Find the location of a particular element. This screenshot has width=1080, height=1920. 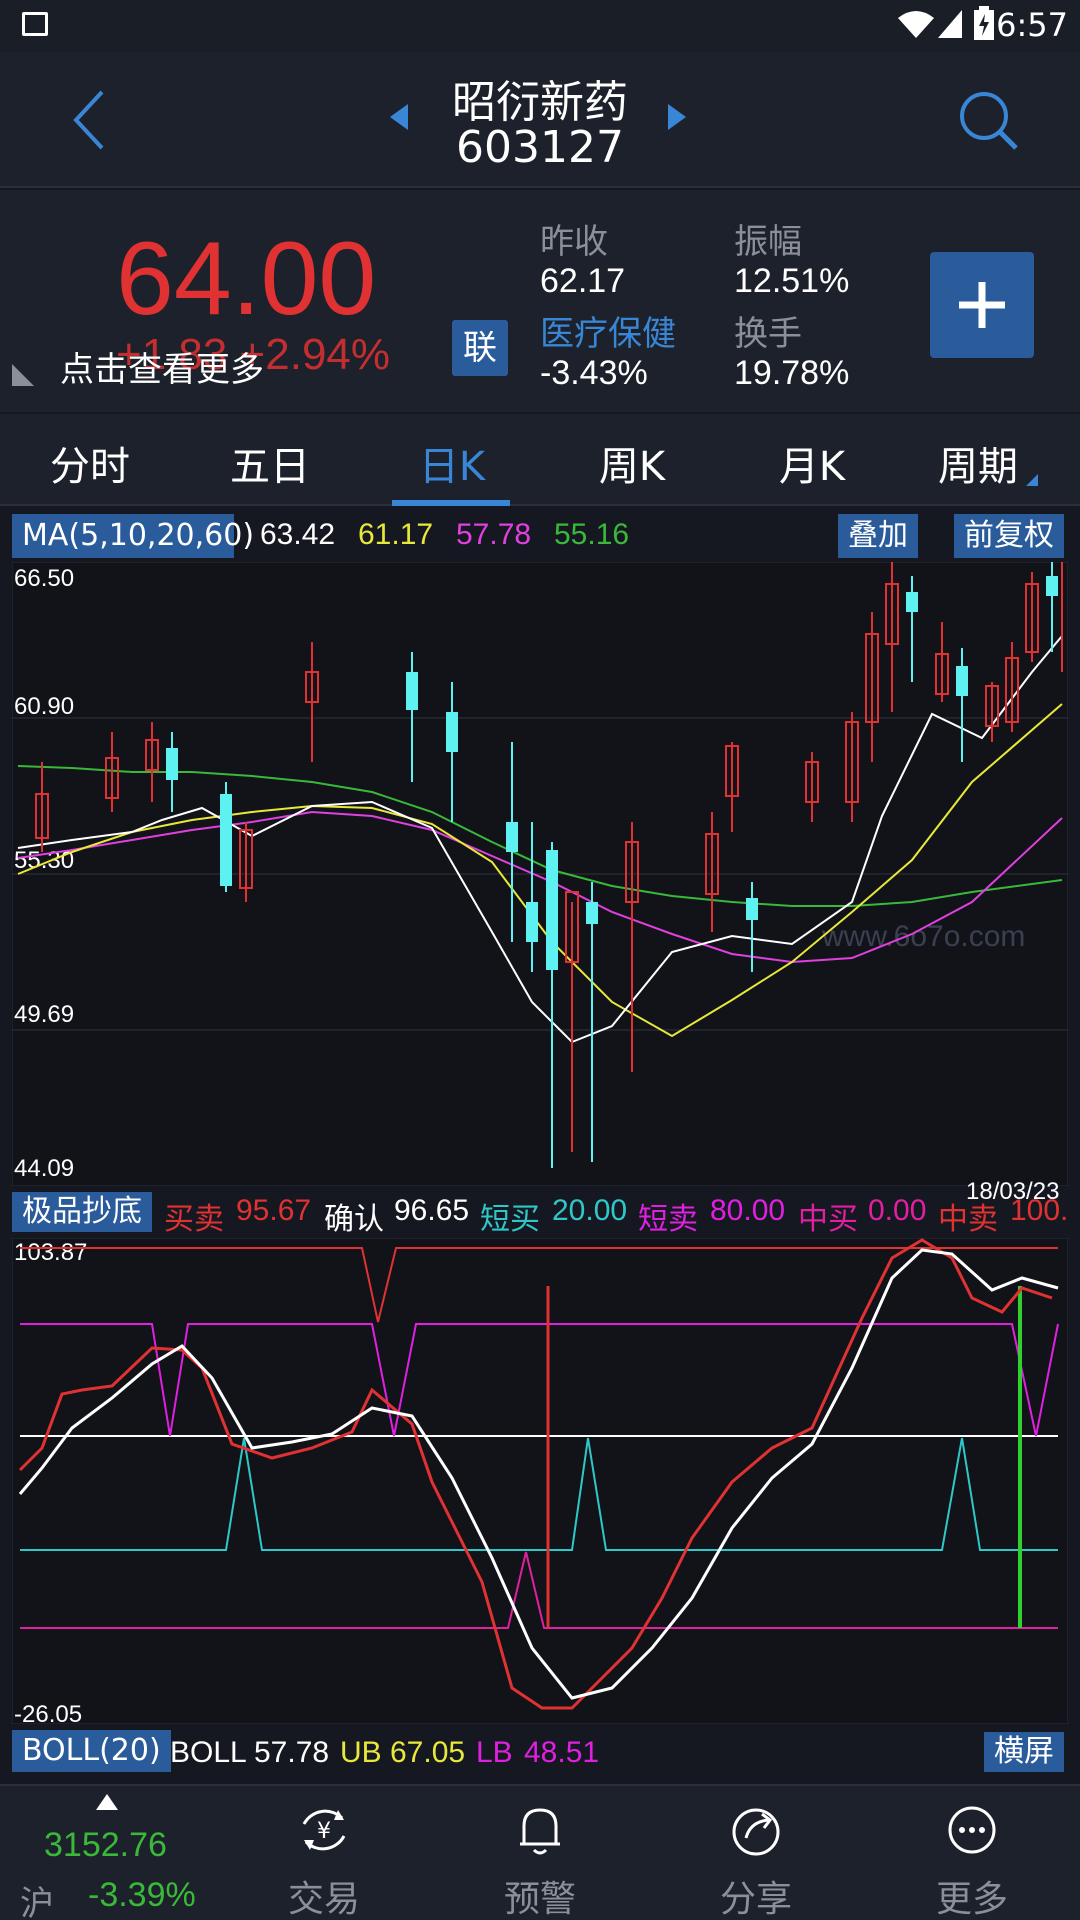

nav-alert: 预警 is located at coordinates (540, 1853).